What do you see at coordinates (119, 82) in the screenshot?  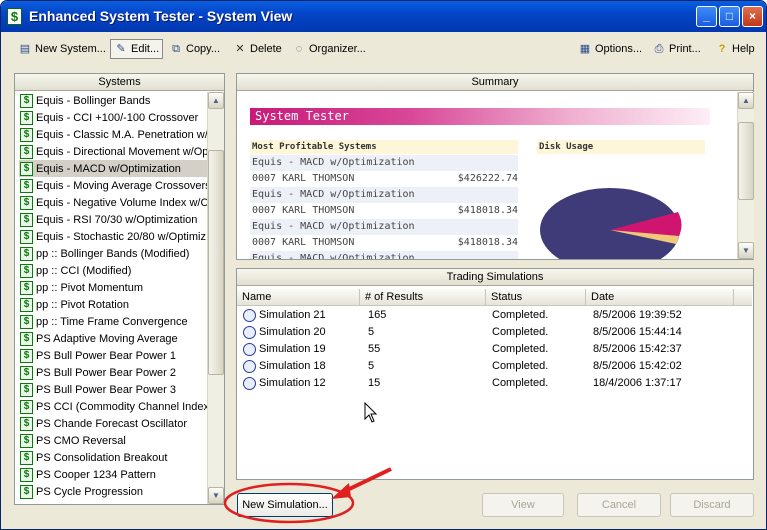 I see `systems-header: Systems` at bounding box center [119, 82].